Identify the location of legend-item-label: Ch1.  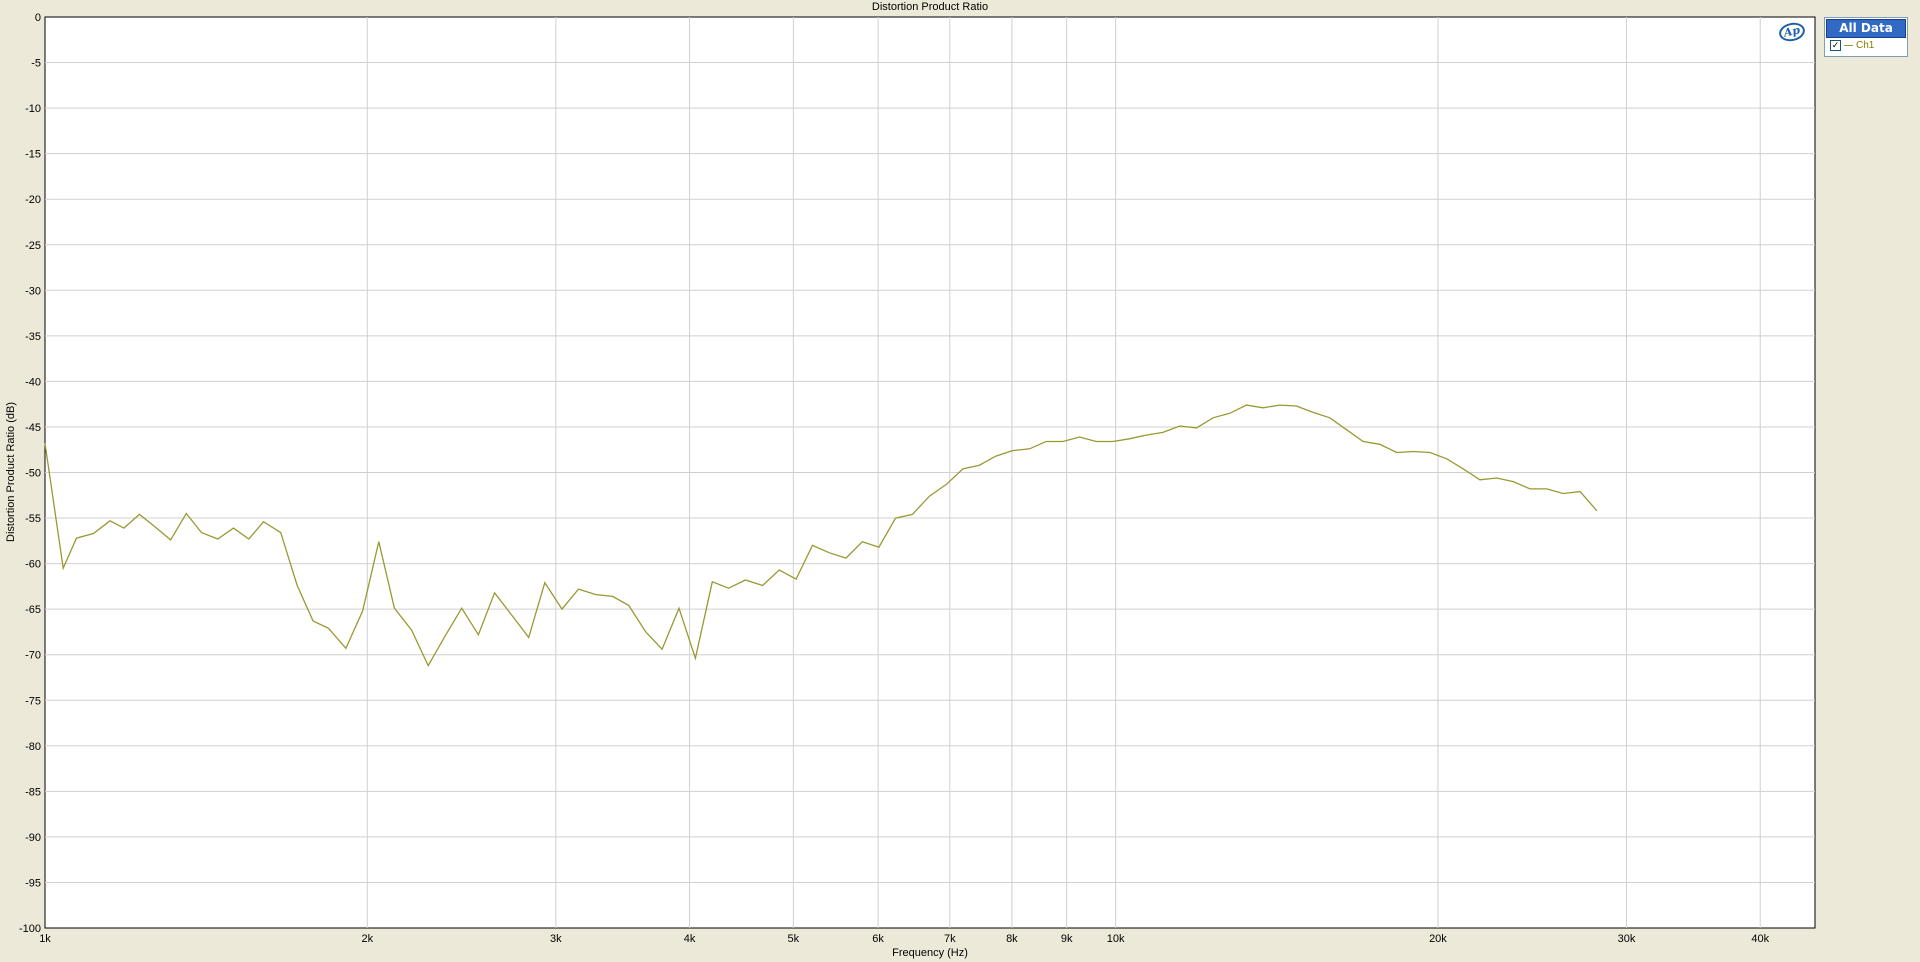
(1865, 45).